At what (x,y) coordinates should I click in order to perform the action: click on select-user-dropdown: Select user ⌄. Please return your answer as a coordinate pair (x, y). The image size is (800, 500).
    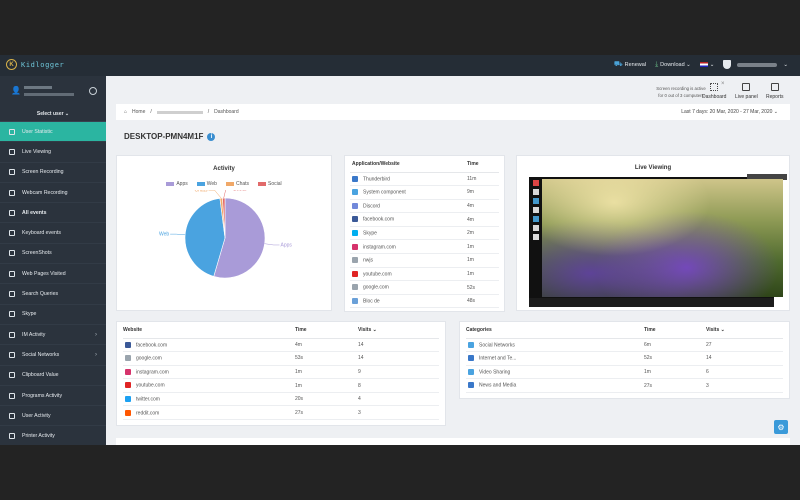
    Looking at the image, I should click on (53, 114).